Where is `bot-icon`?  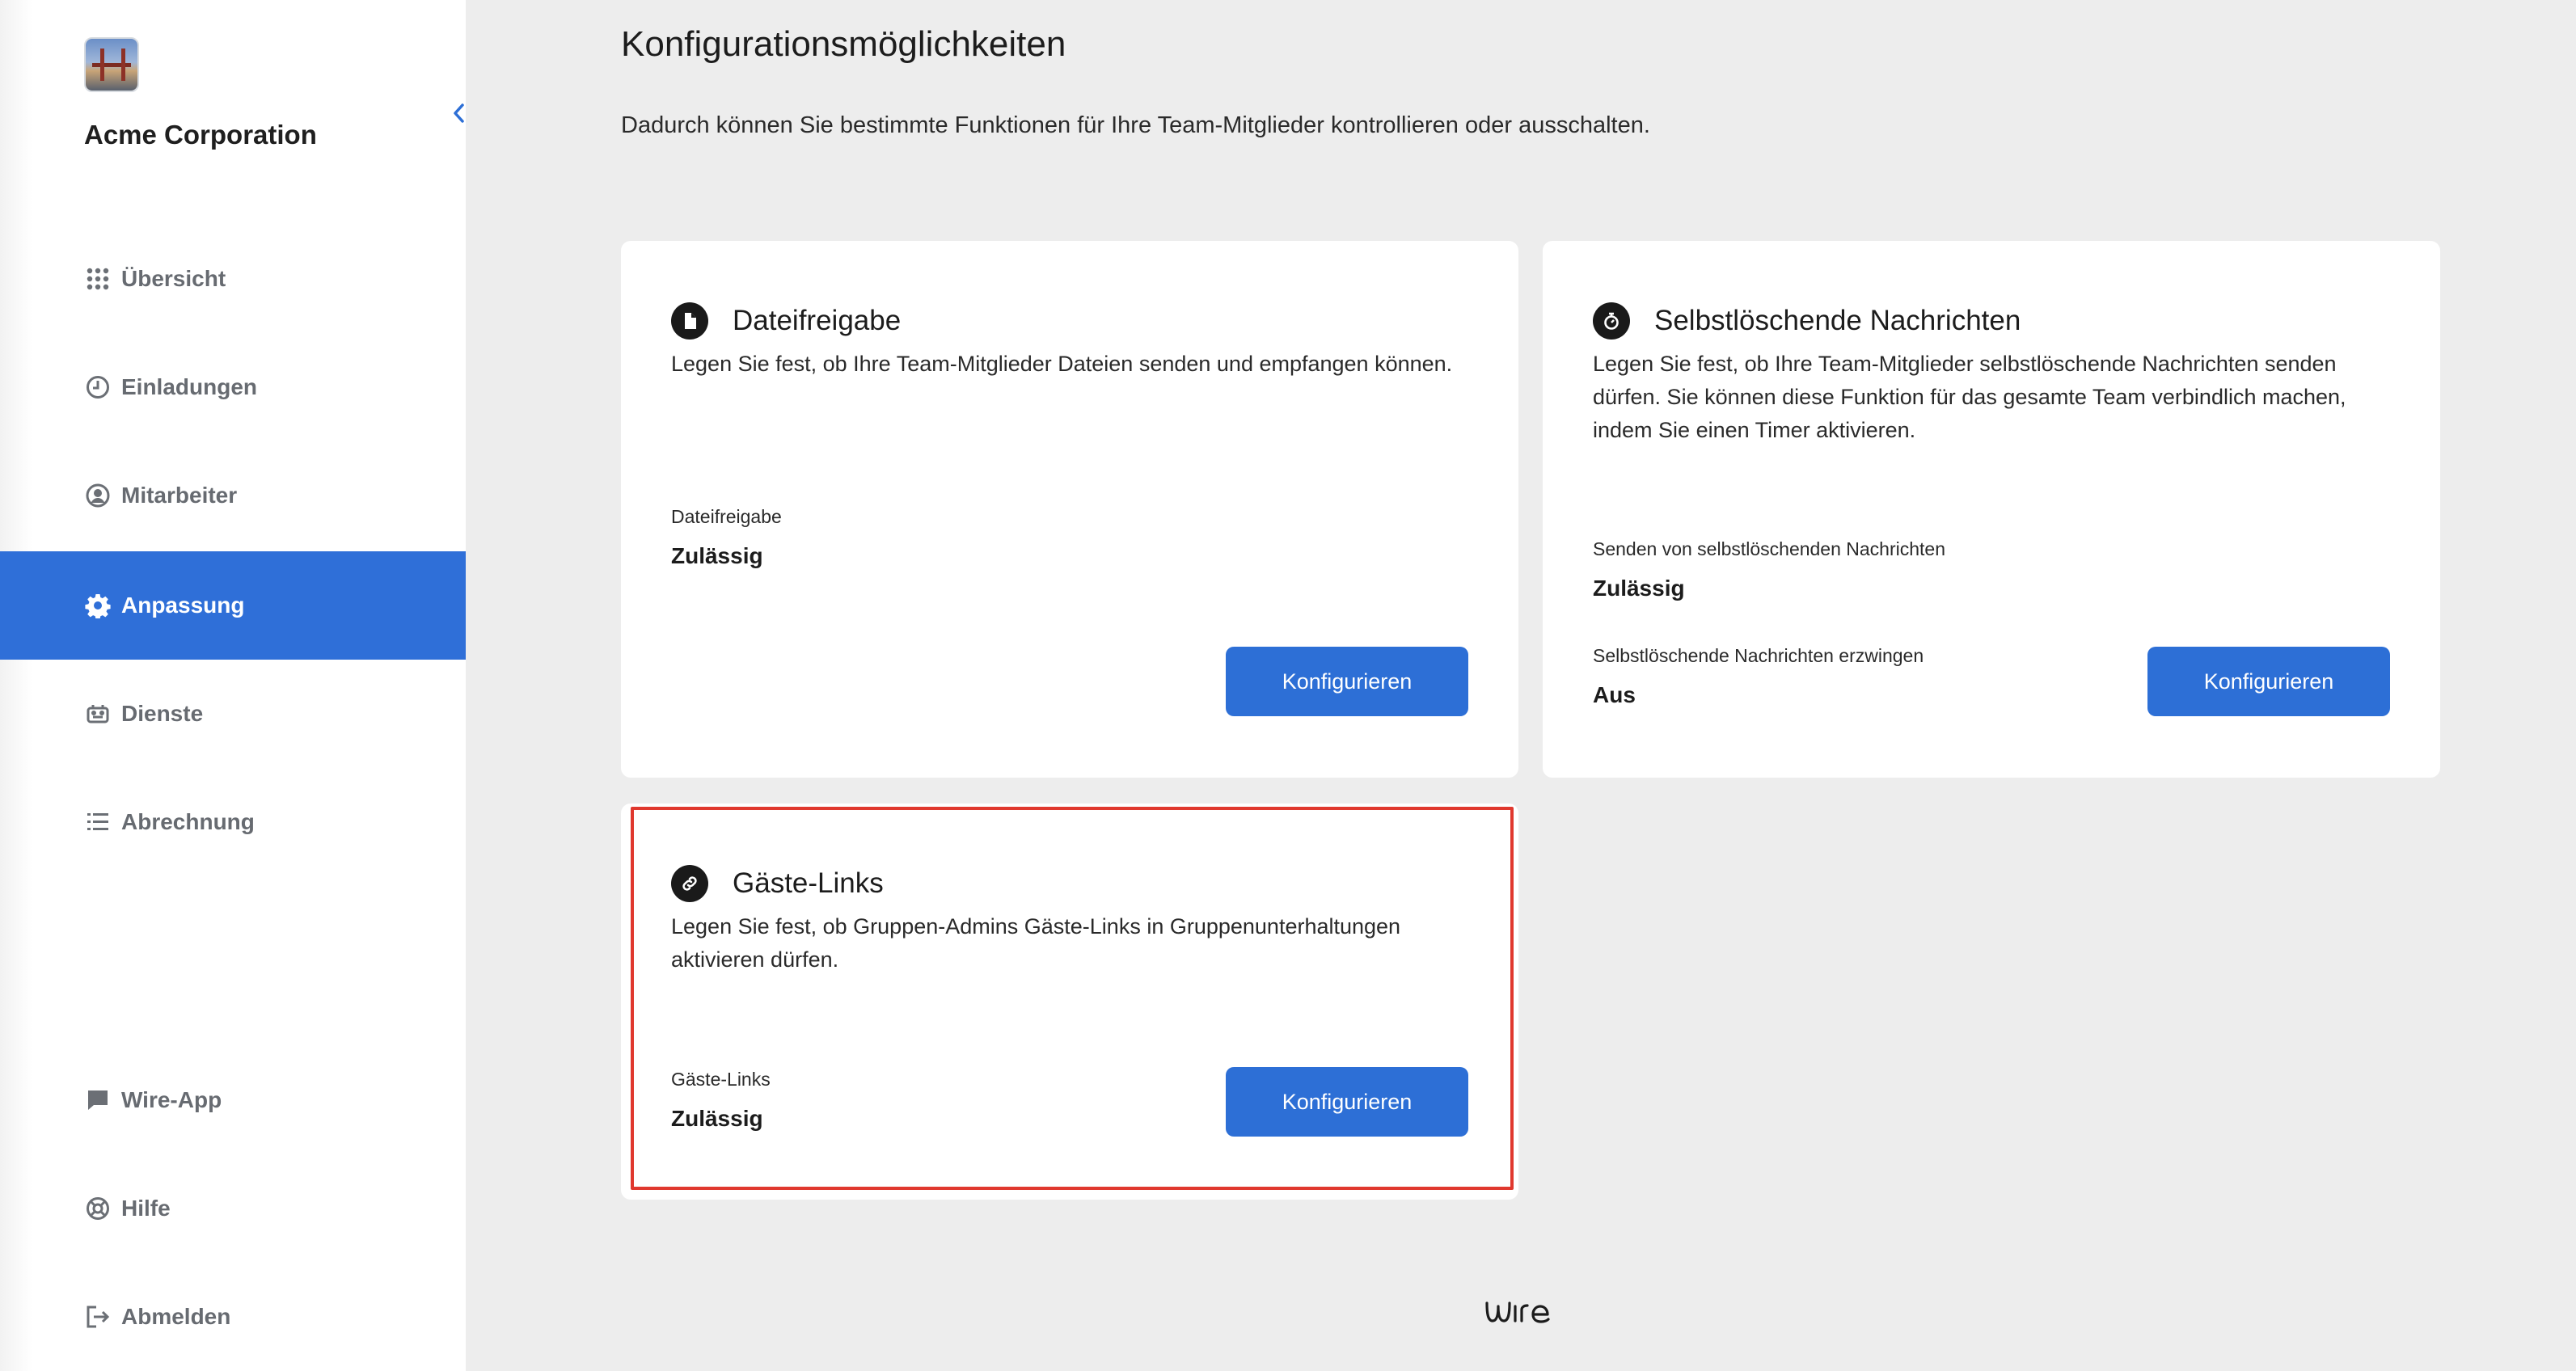
bot-icon is located at coordinates (98, 714).